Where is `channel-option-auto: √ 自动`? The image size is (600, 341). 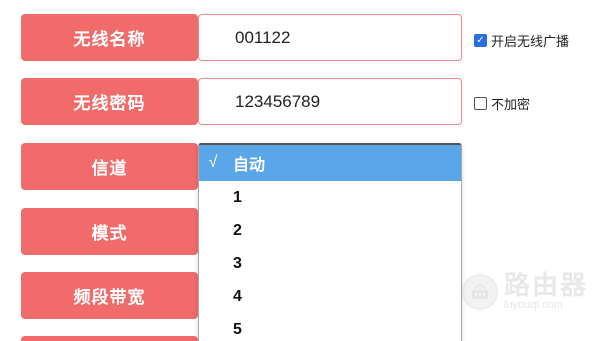
channel-option-auto: √ 自动 is located at coordinates (330, 163).